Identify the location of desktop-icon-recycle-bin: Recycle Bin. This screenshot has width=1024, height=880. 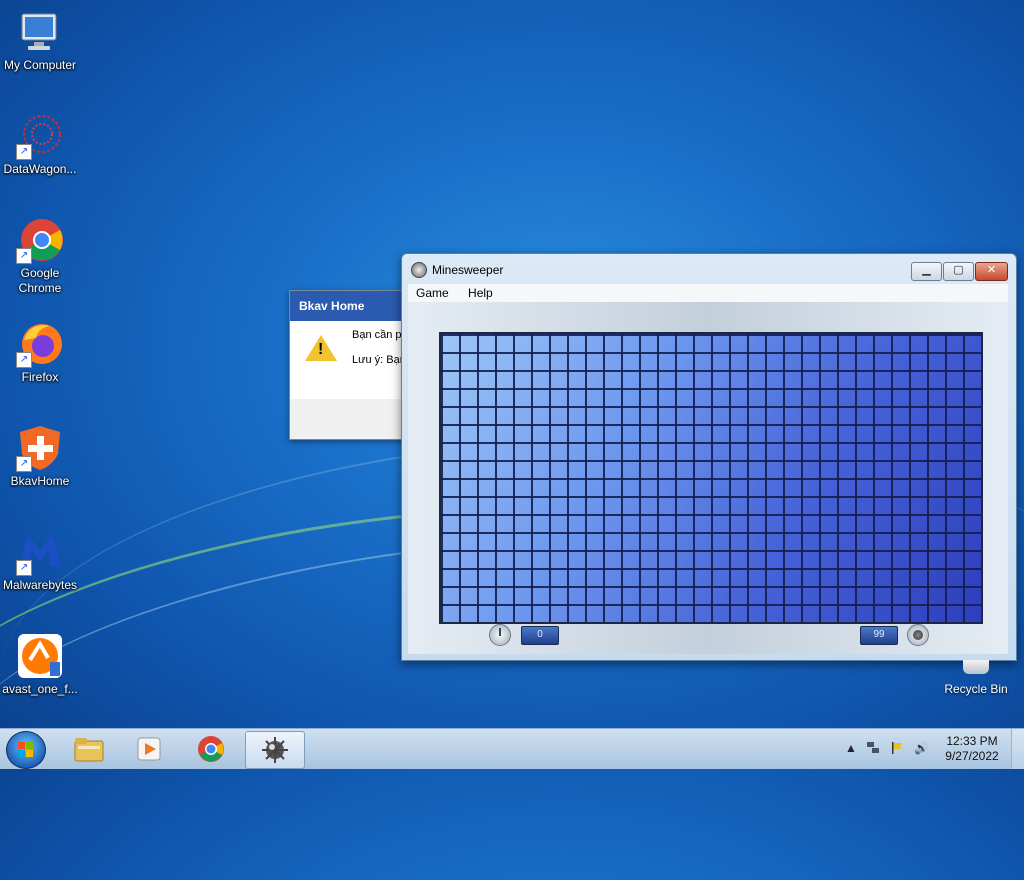
(976, 678).